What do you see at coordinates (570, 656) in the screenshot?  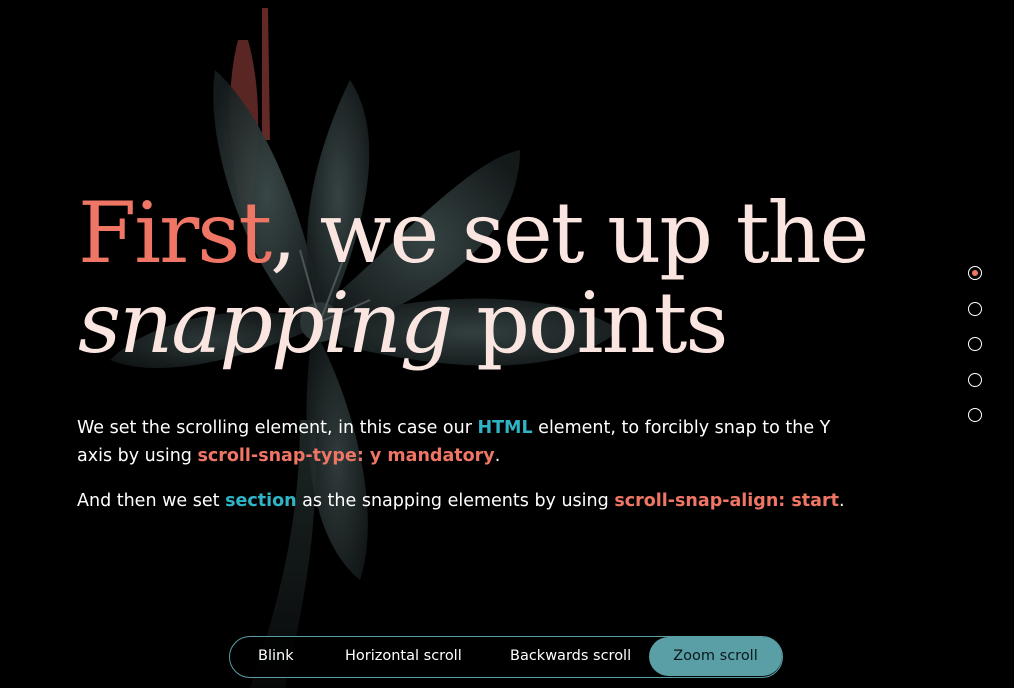 I see `nav-backwards-scroll-button: Backwards scroll` at bounding box center [570, 656].